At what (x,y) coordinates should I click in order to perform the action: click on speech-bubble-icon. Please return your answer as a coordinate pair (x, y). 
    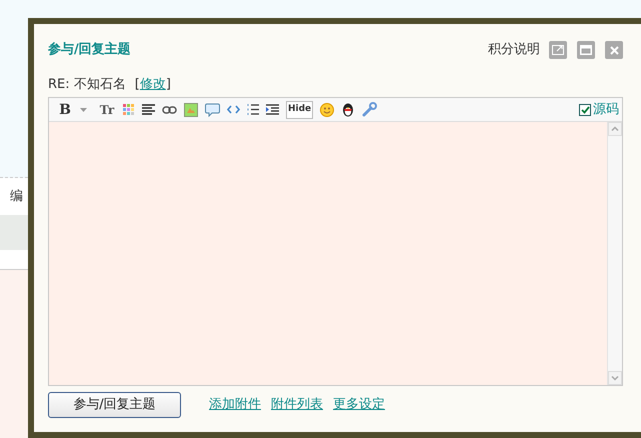
    Looking at the image, I should click on (212, 109).